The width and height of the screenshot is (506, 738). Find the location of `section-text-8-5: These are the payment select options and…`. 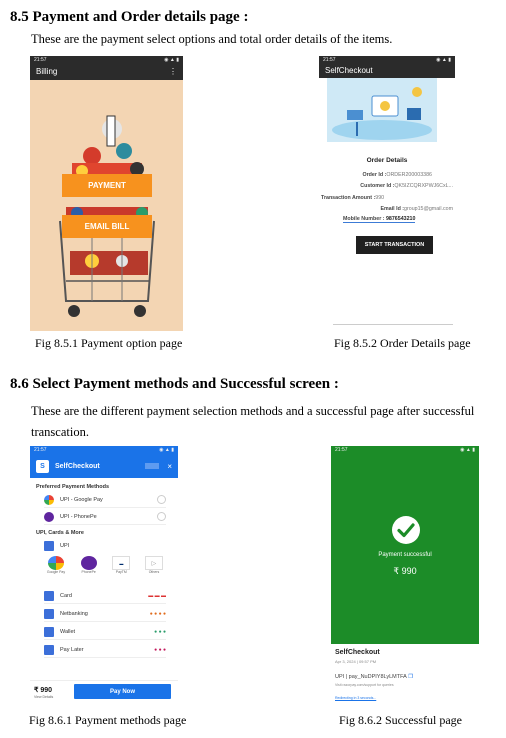

section-text-8-5: These are the payment select options and… is located at coordinates (212, 39).